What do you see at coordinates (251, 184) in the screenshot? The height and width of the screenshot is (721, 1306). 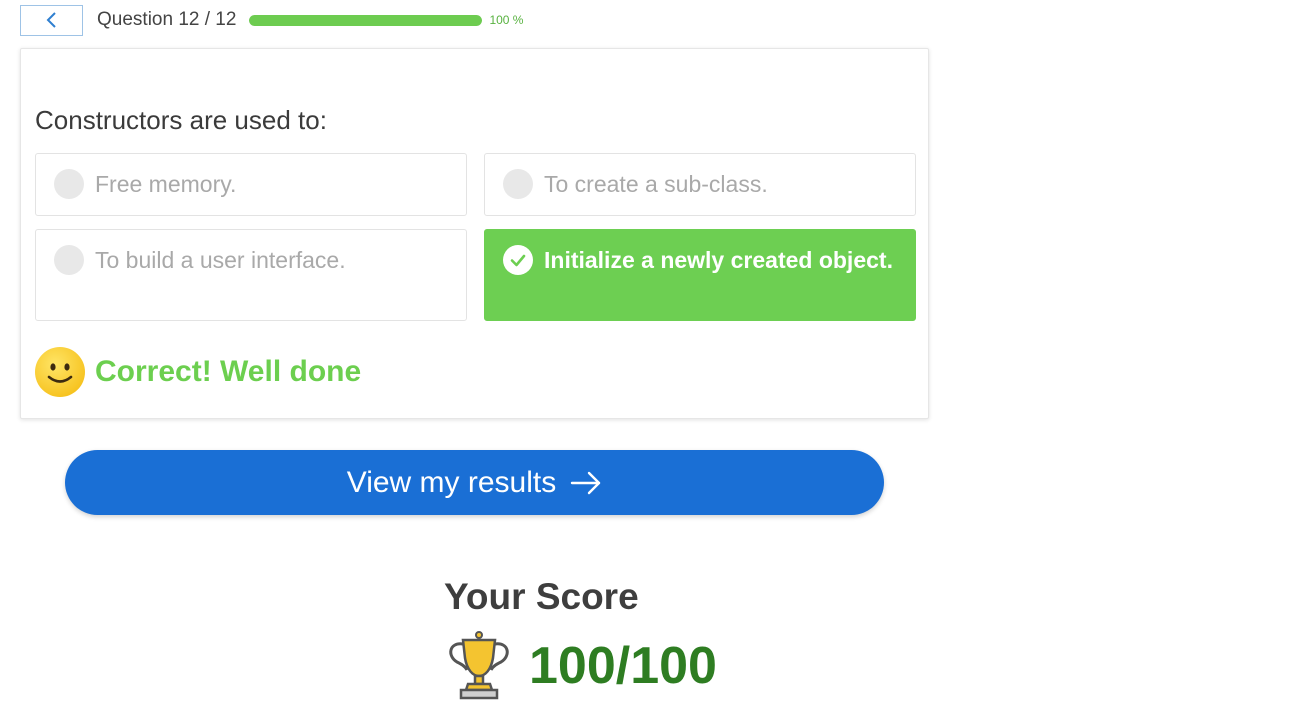 I see `answer-option-1: Free memory.` at bounding box center [251, 184].